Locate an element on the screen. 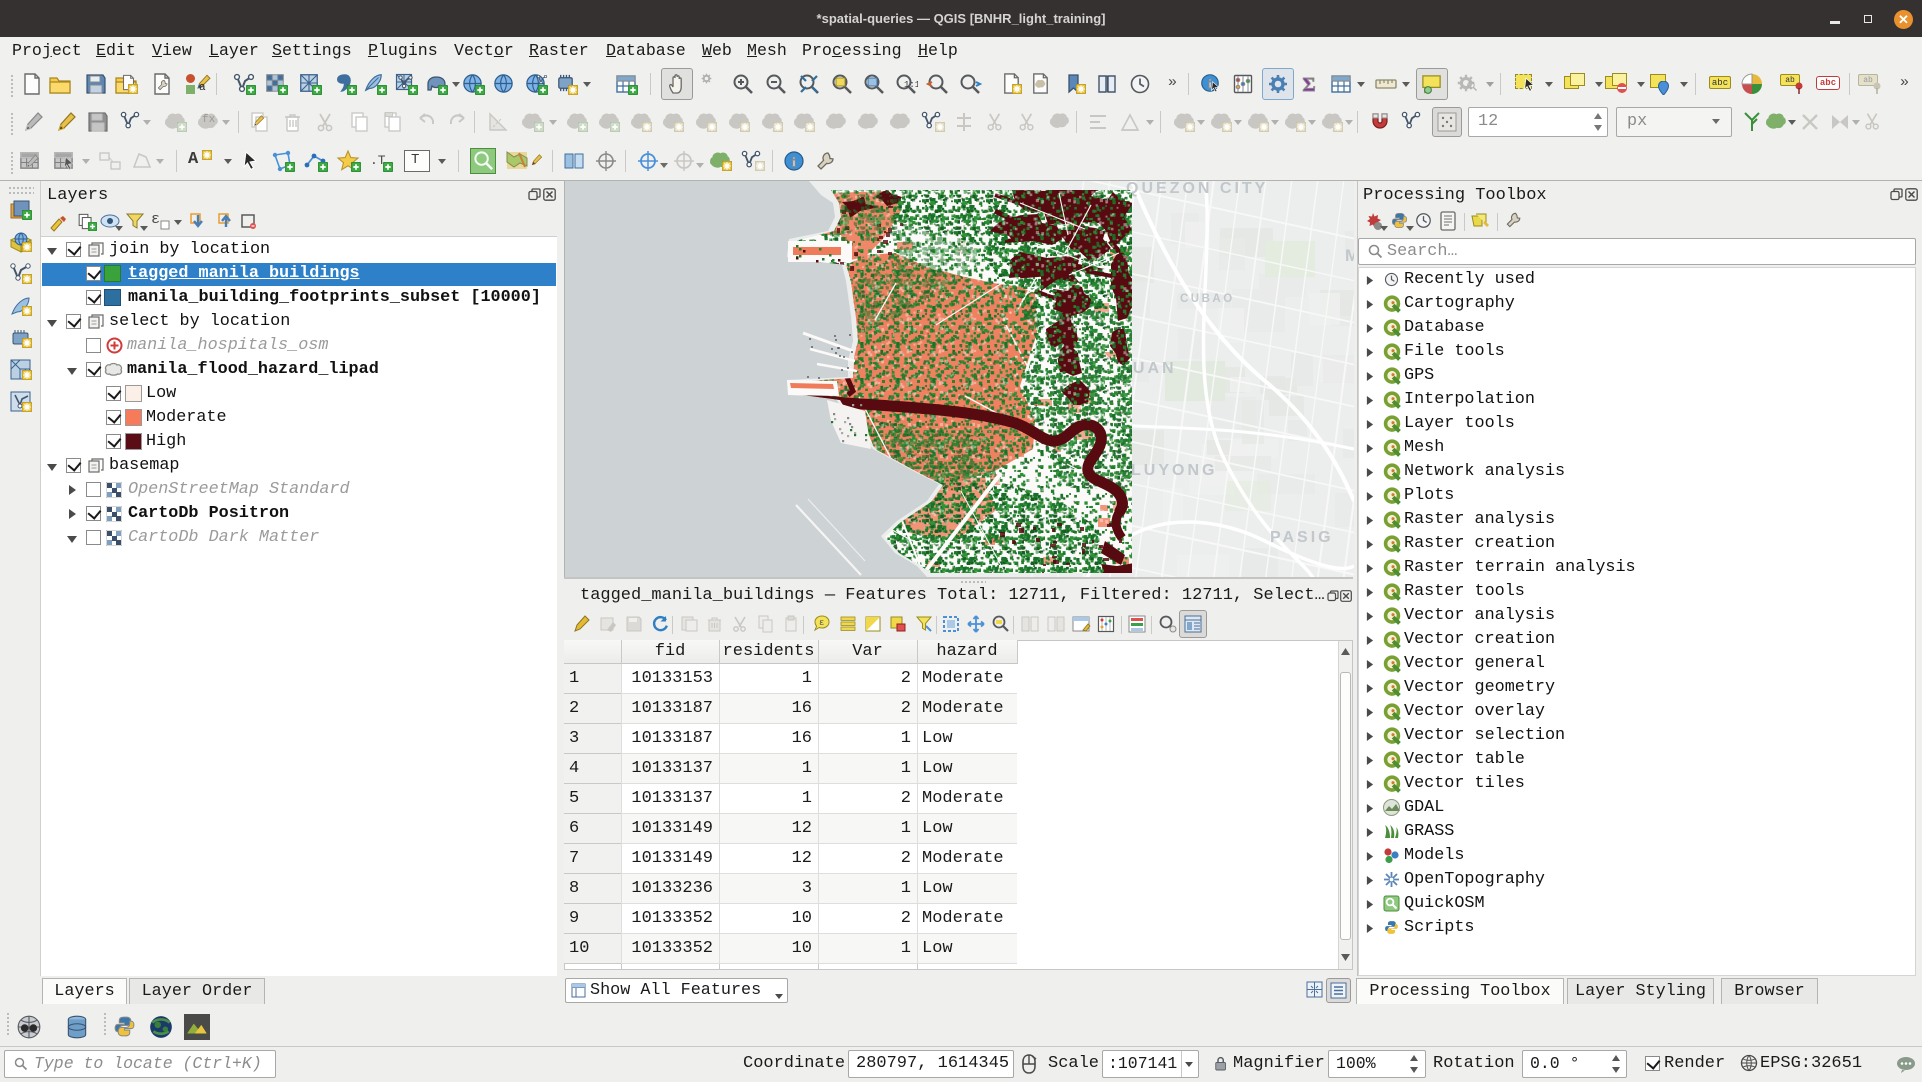  svg-text: LUYONG is located at coordinates (1174, 470).